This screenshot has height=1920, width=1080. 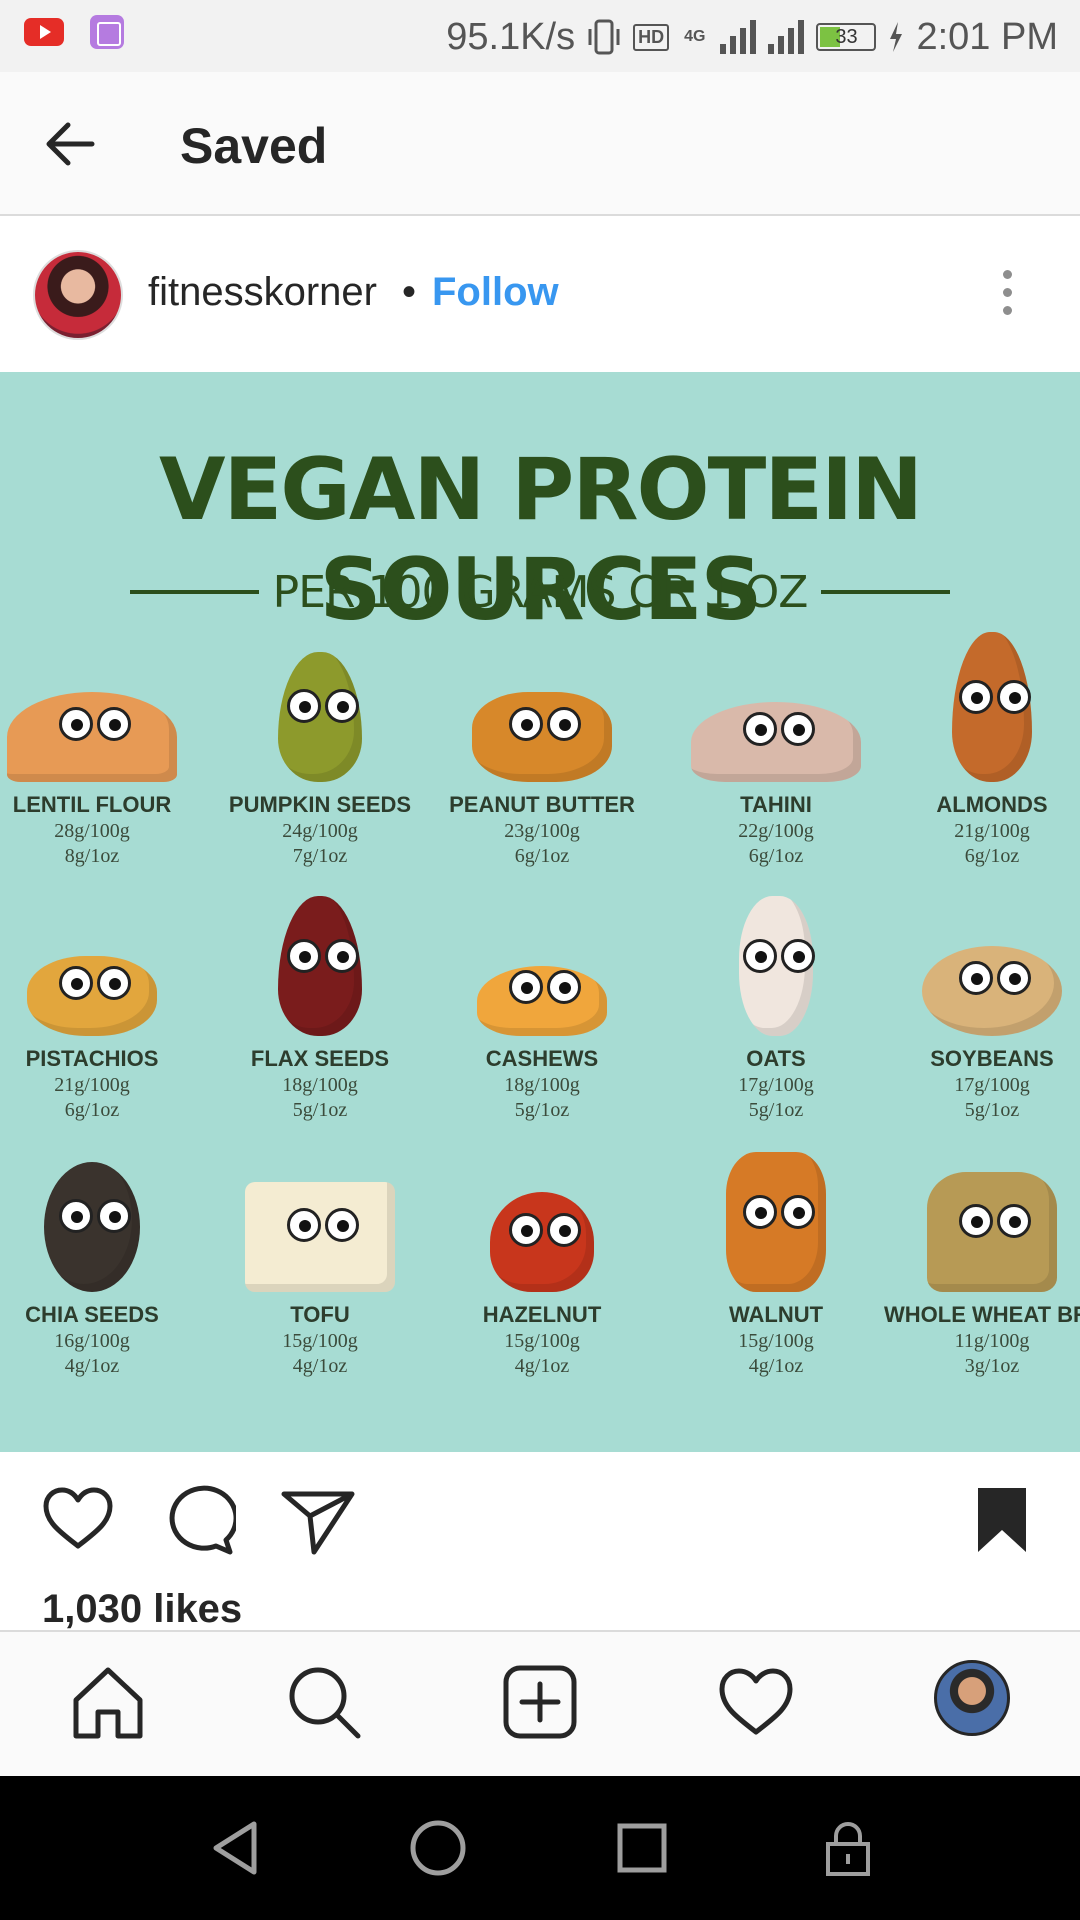 I want to click on battery-level: 33, so click(x=846, y=37).